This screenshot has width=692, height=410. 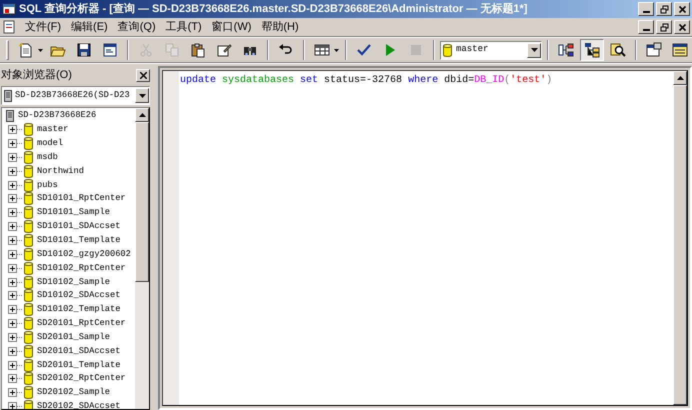 I want to click on tree-item: SD20101_RptCenter, so click(x=81, y=323).